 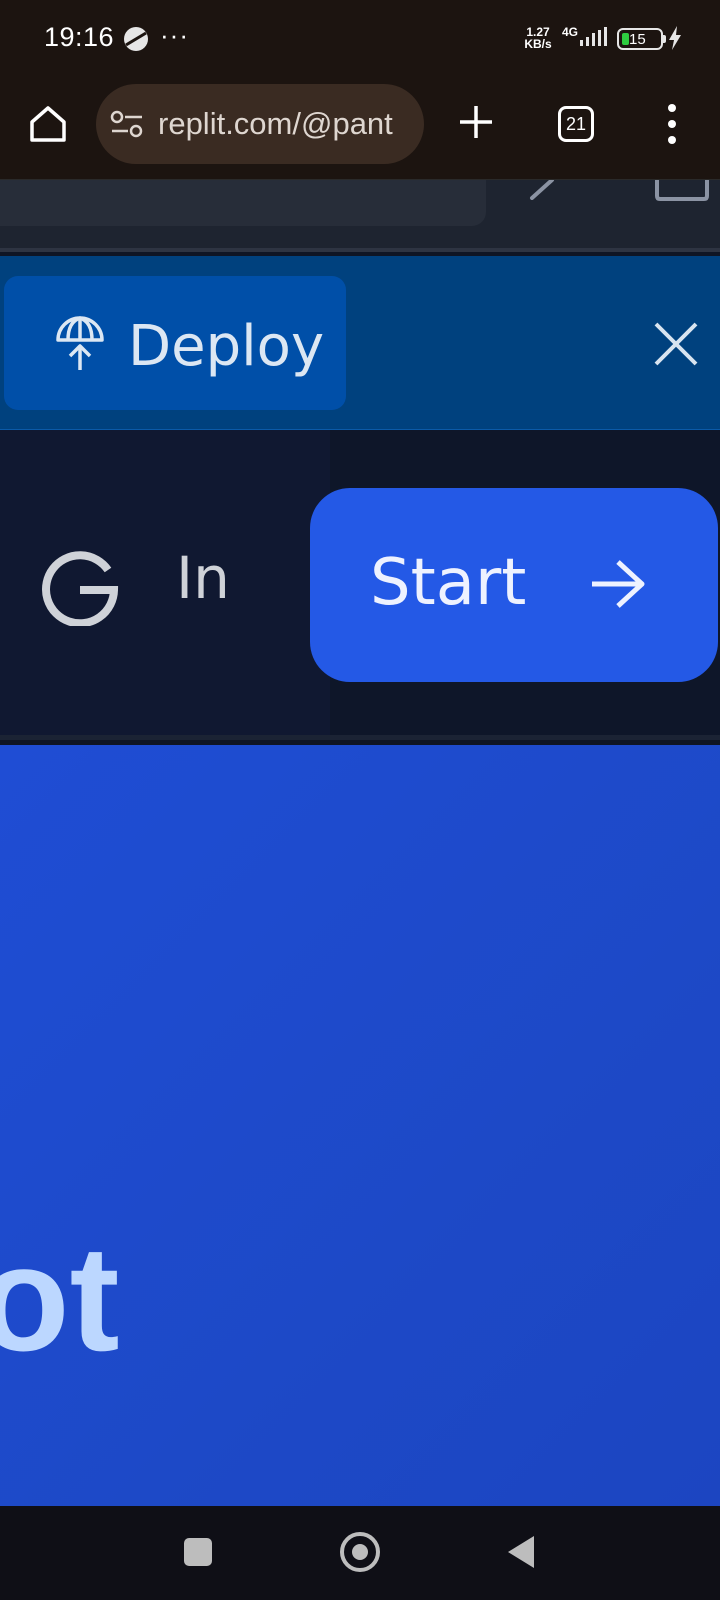 I want to click on start-label: Start, so click(x=448, y=583).